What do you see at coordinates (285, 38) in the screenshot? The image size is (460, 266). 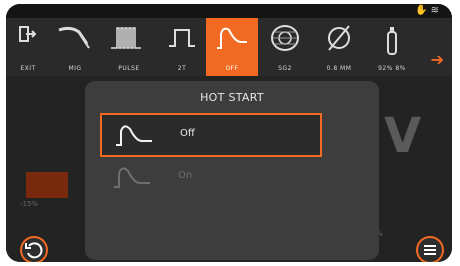 I see `wire-spool-icon` at bounding box center [285, 38].